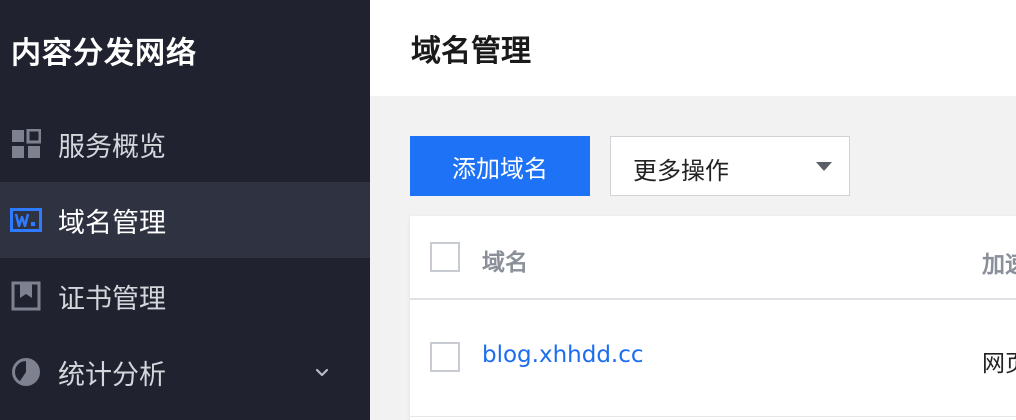 This screenshot has width=1016, height=420. What do you see at coordinates (730, 166) in the screenshot?
I see `more-actions-dropdown: 更多操作` at bounding box center [730, 166].